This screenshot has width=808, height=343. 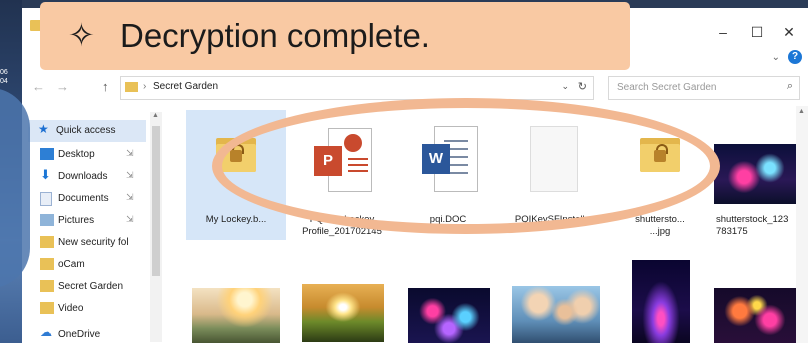 What do you see at coordinates (46, 199) in the screenshot?
I see `documents-icon` at bounding box center [46, 199].